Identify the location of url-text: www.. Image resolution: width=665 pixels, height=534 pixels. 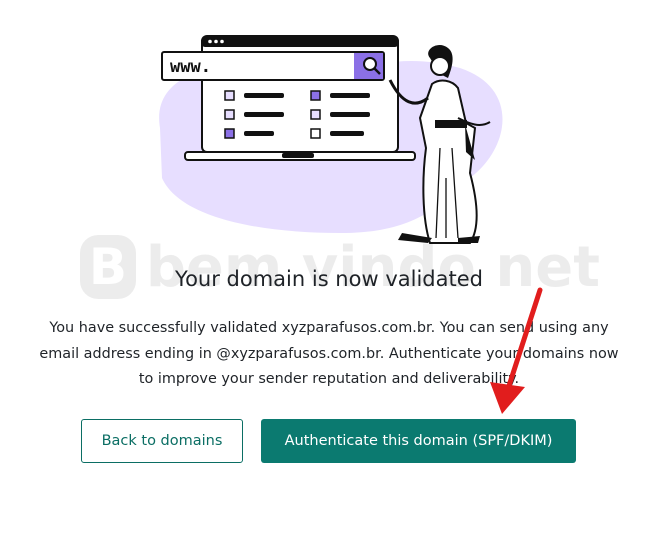
(190, 67).